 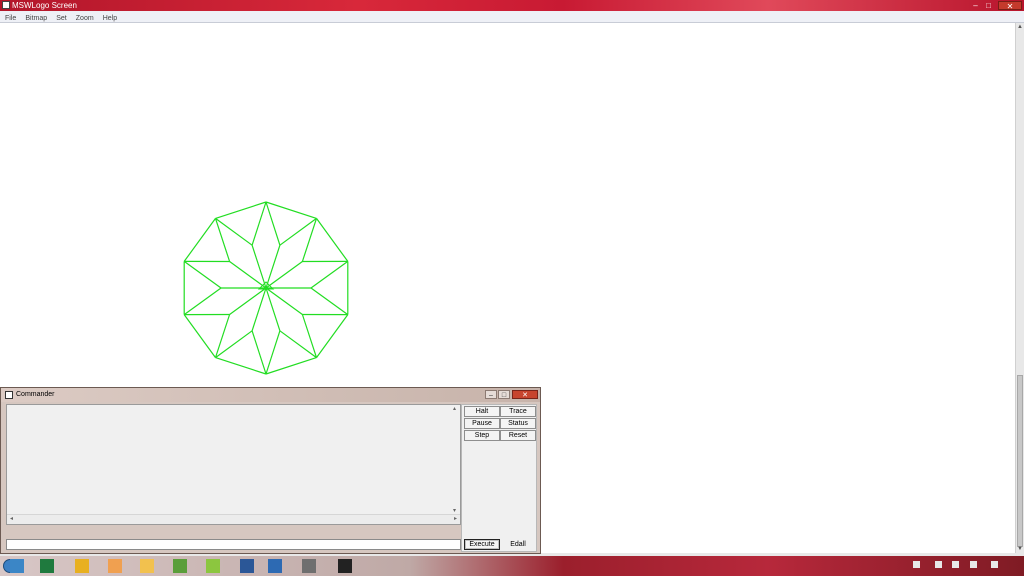 What do you see at coordinates (975, 5) in the screenshot?
I see `minimize-button: –` at bounding box center [975, 5].